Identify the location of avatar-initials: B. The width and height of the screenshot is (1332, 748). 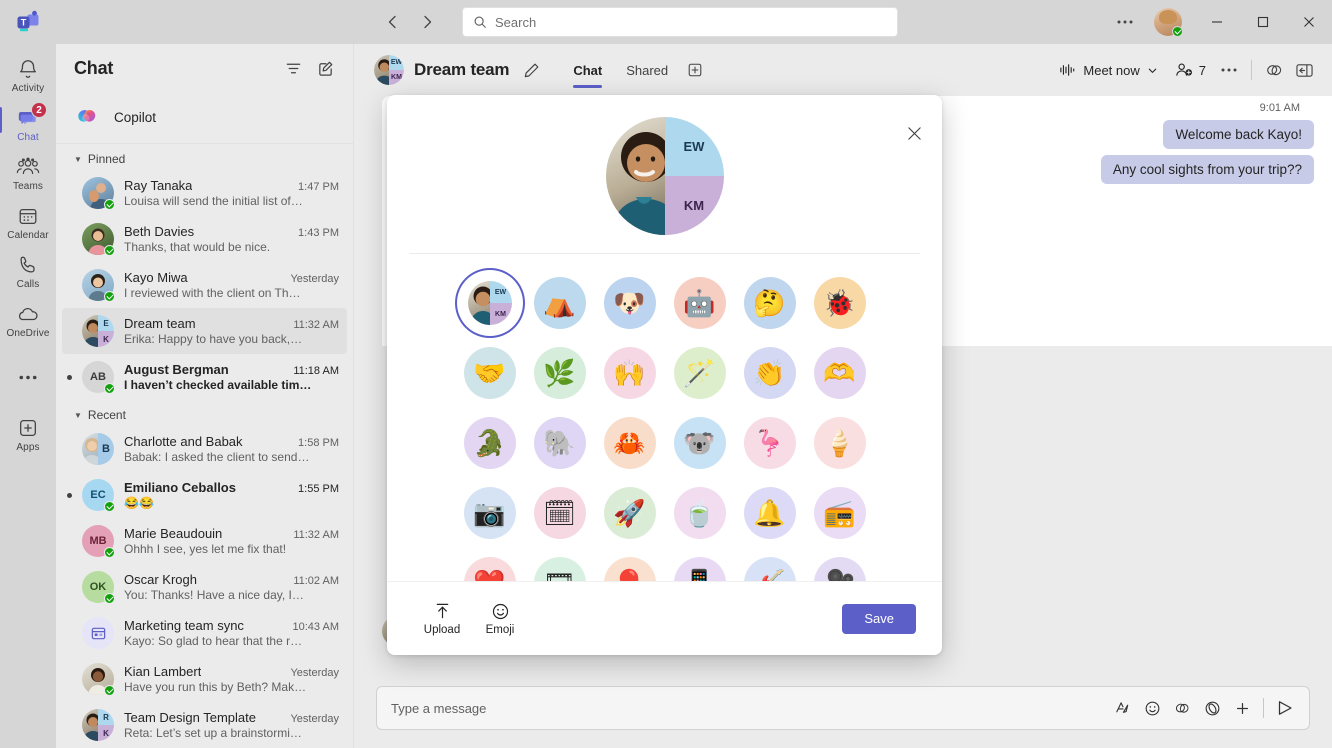
(106, 449).